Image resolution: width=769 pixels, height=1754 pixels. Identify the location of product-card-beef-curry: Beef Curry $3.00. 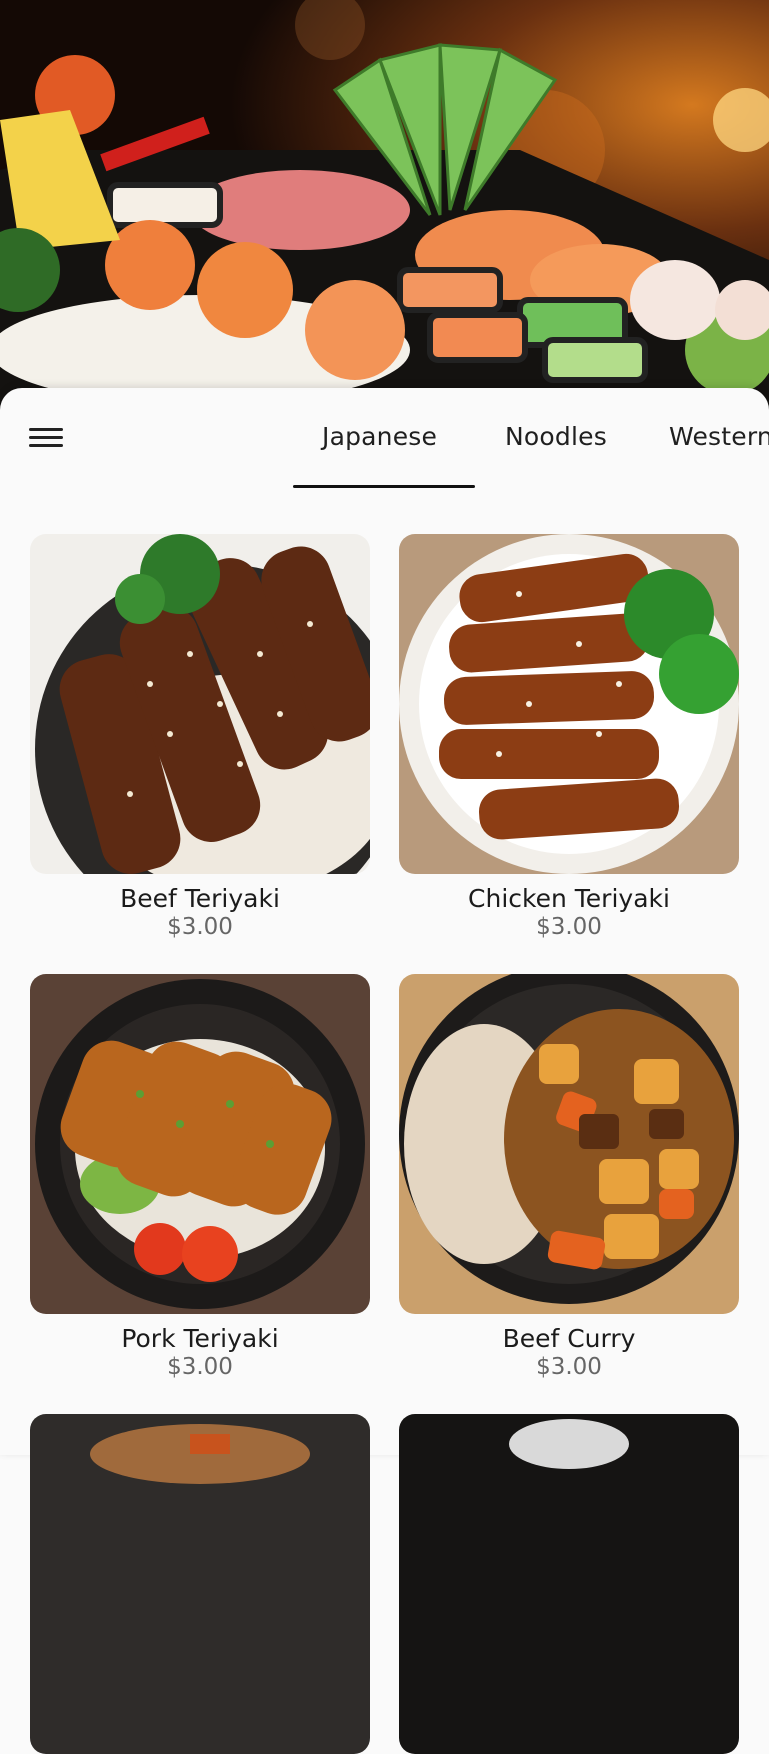
(569, 1177).